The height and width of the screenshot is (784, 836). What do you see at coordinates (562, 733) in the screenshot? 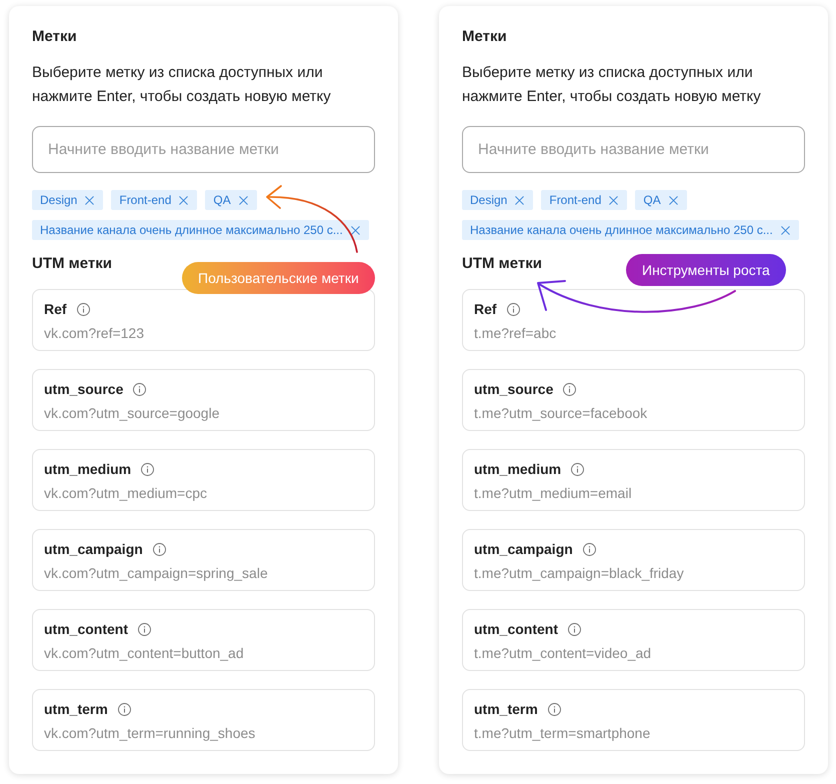
I see `field-value: t.me?utm_term=smartphone` at bounding box center [562, 733].